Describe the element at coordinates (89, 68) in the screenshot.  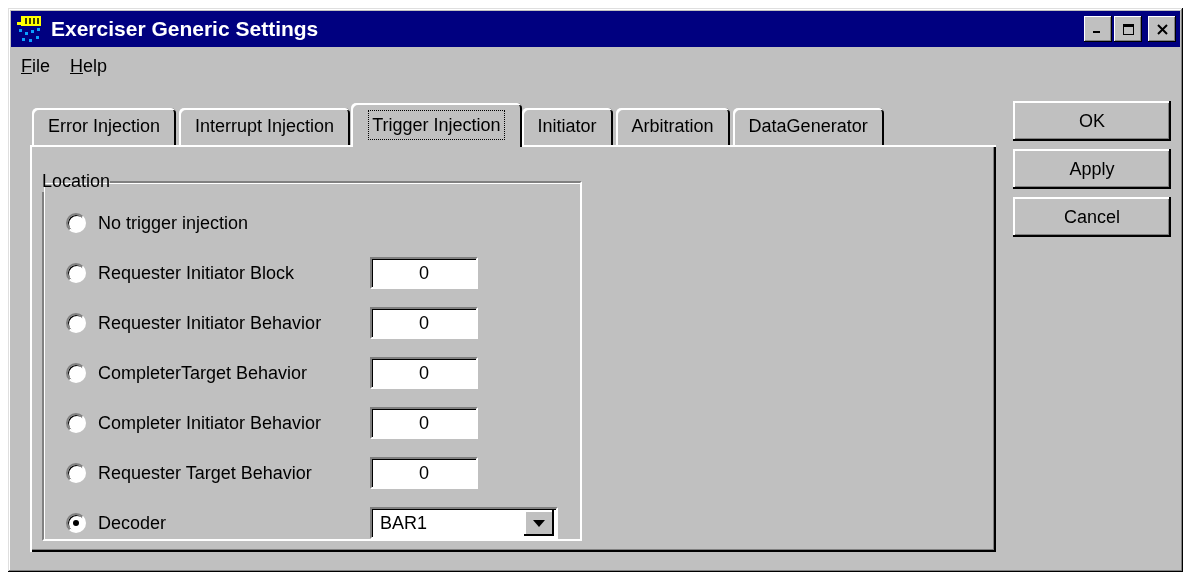
I see `menu-item: Help` at that location.